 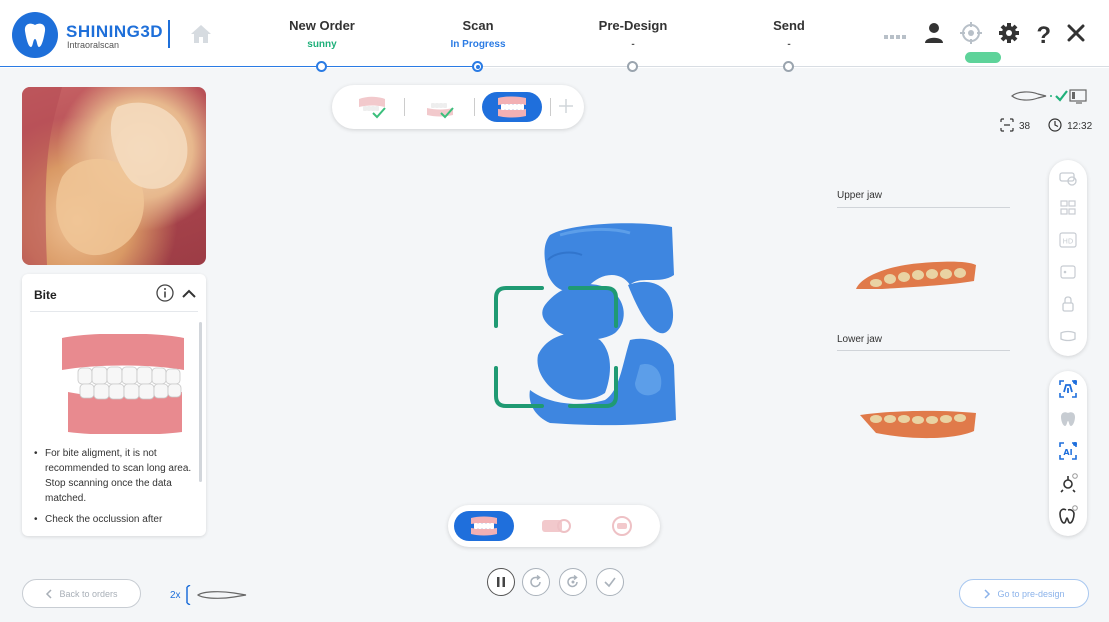 I want to click on step-scan: Scan In Progress, so click(x=478, y=34).